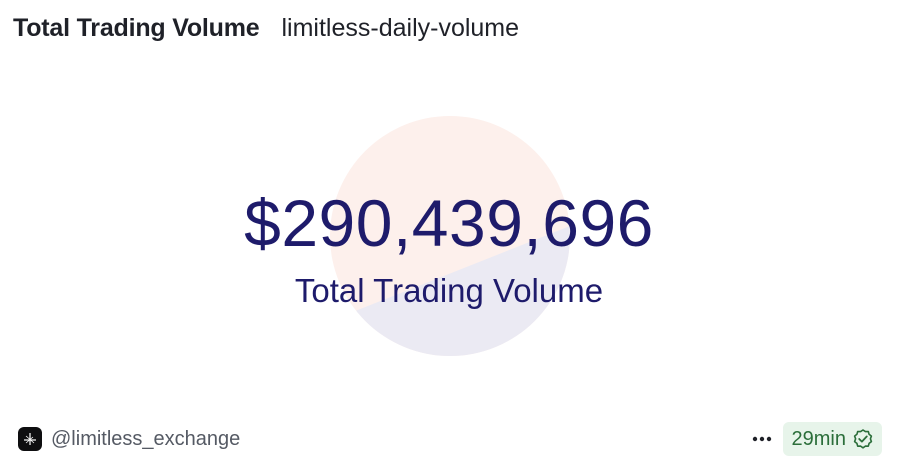 The image size is (898, 474). I want to click on author-link: @limitless_exchange, so click(129, 439).